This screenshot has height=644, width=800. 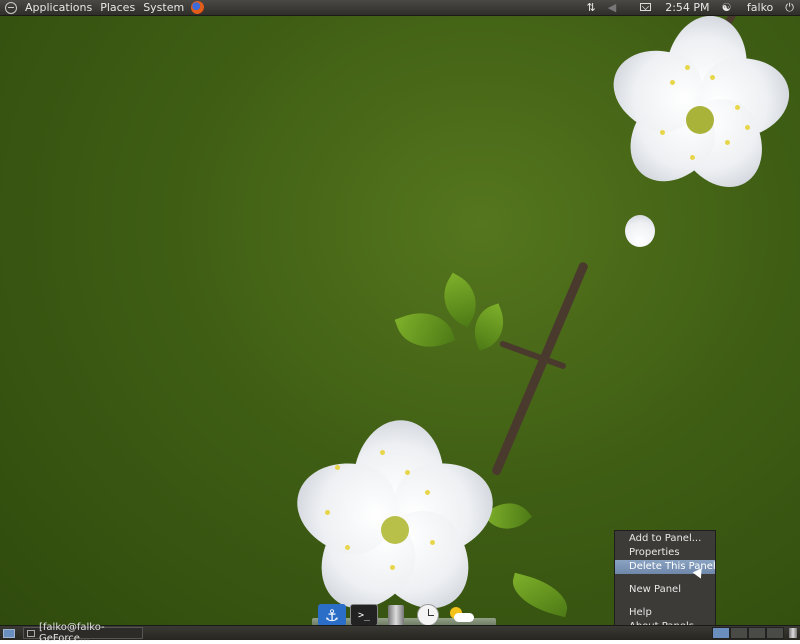 I want to click on branch, so click(x=540, y=369).